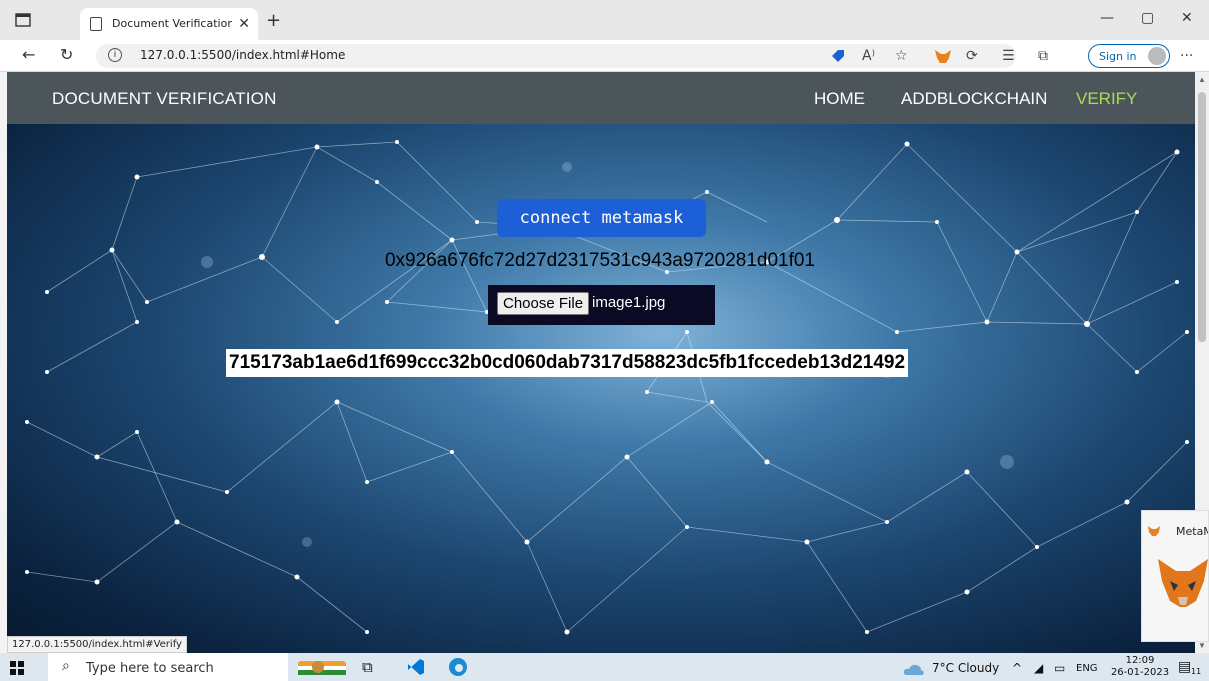 This screenshot has width=1209, height=681. What do you see at coordinates (556, 56) in the screenshot?
I see `address-bar: i 127.0.0.1:5500/index.html#Home` at bounding box center [556, 56].